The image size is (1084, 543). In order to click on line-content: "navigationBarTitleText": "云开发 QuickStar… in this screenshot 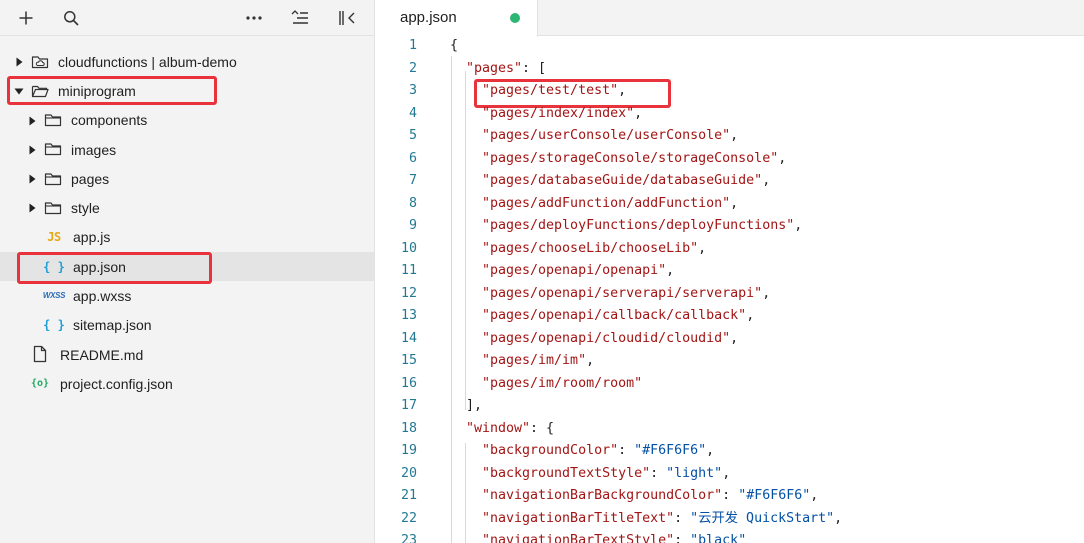, I will do `click(662, 519)`.